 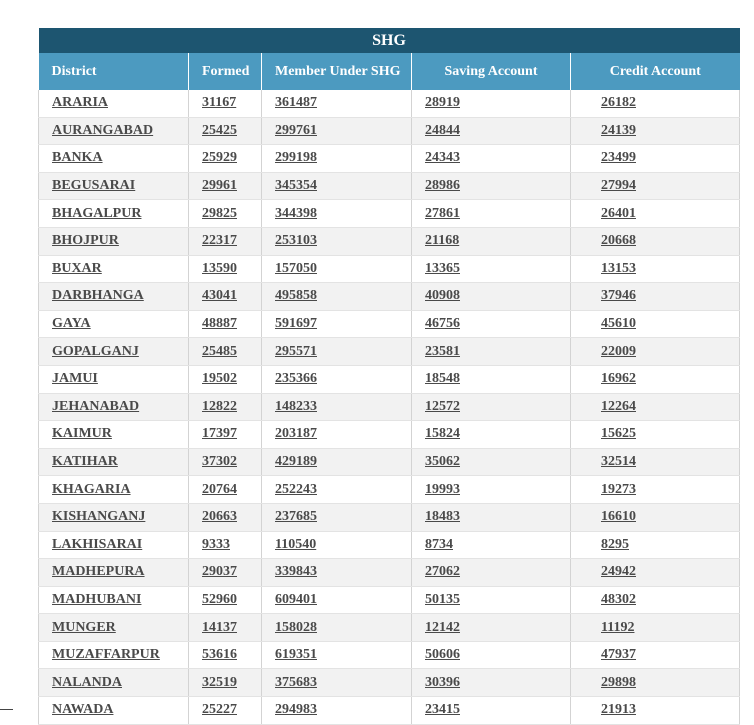 I want to click on district-link: BHOJPUR, so click(x=85, y=240).